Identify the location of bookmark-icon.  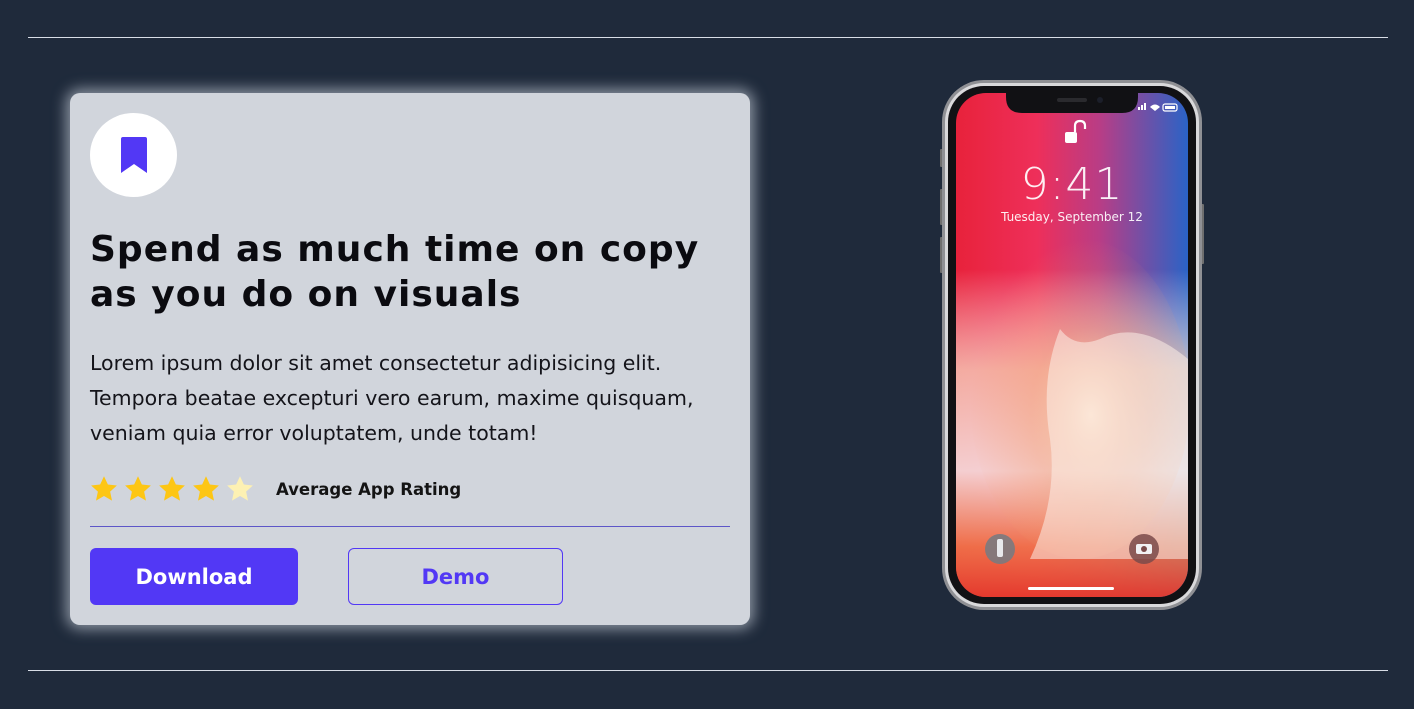
(133, 155).